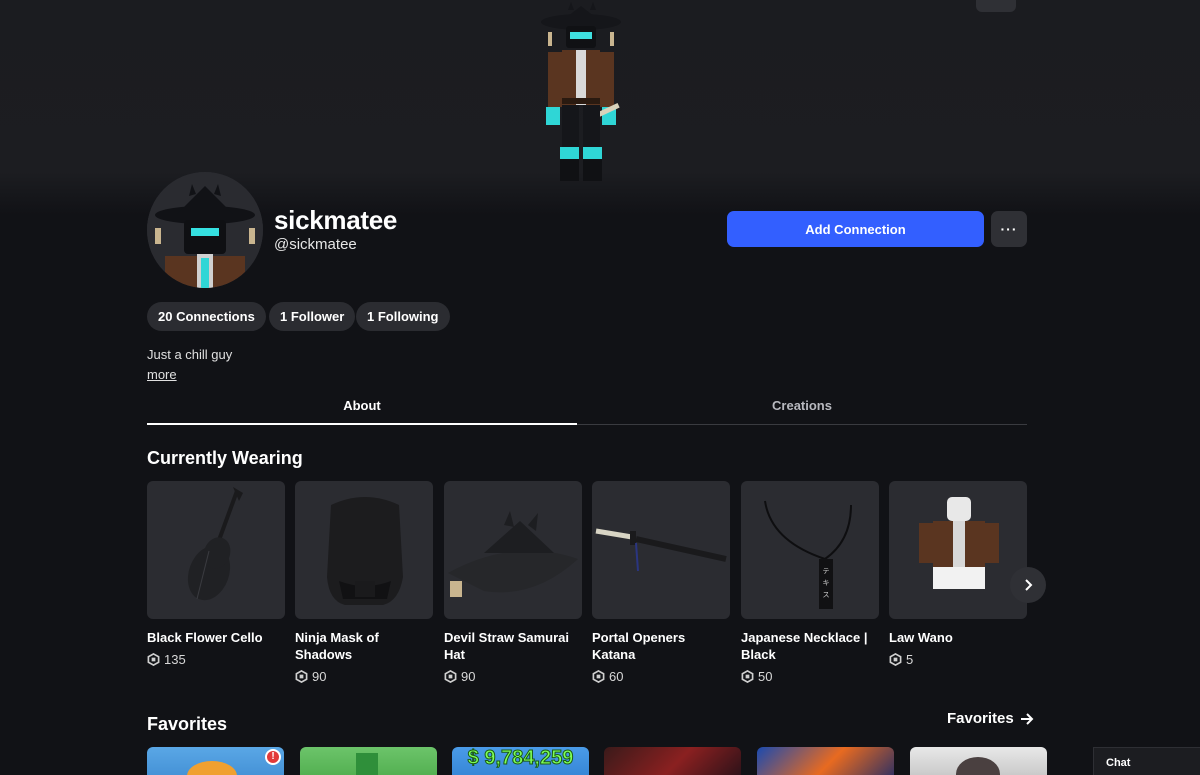 This screenshot has width=1200, height=775. What do you see at coordinates (802, 405) in the screenshot?
I see `tab-creations: Creations` at bounding box center [802, 405].